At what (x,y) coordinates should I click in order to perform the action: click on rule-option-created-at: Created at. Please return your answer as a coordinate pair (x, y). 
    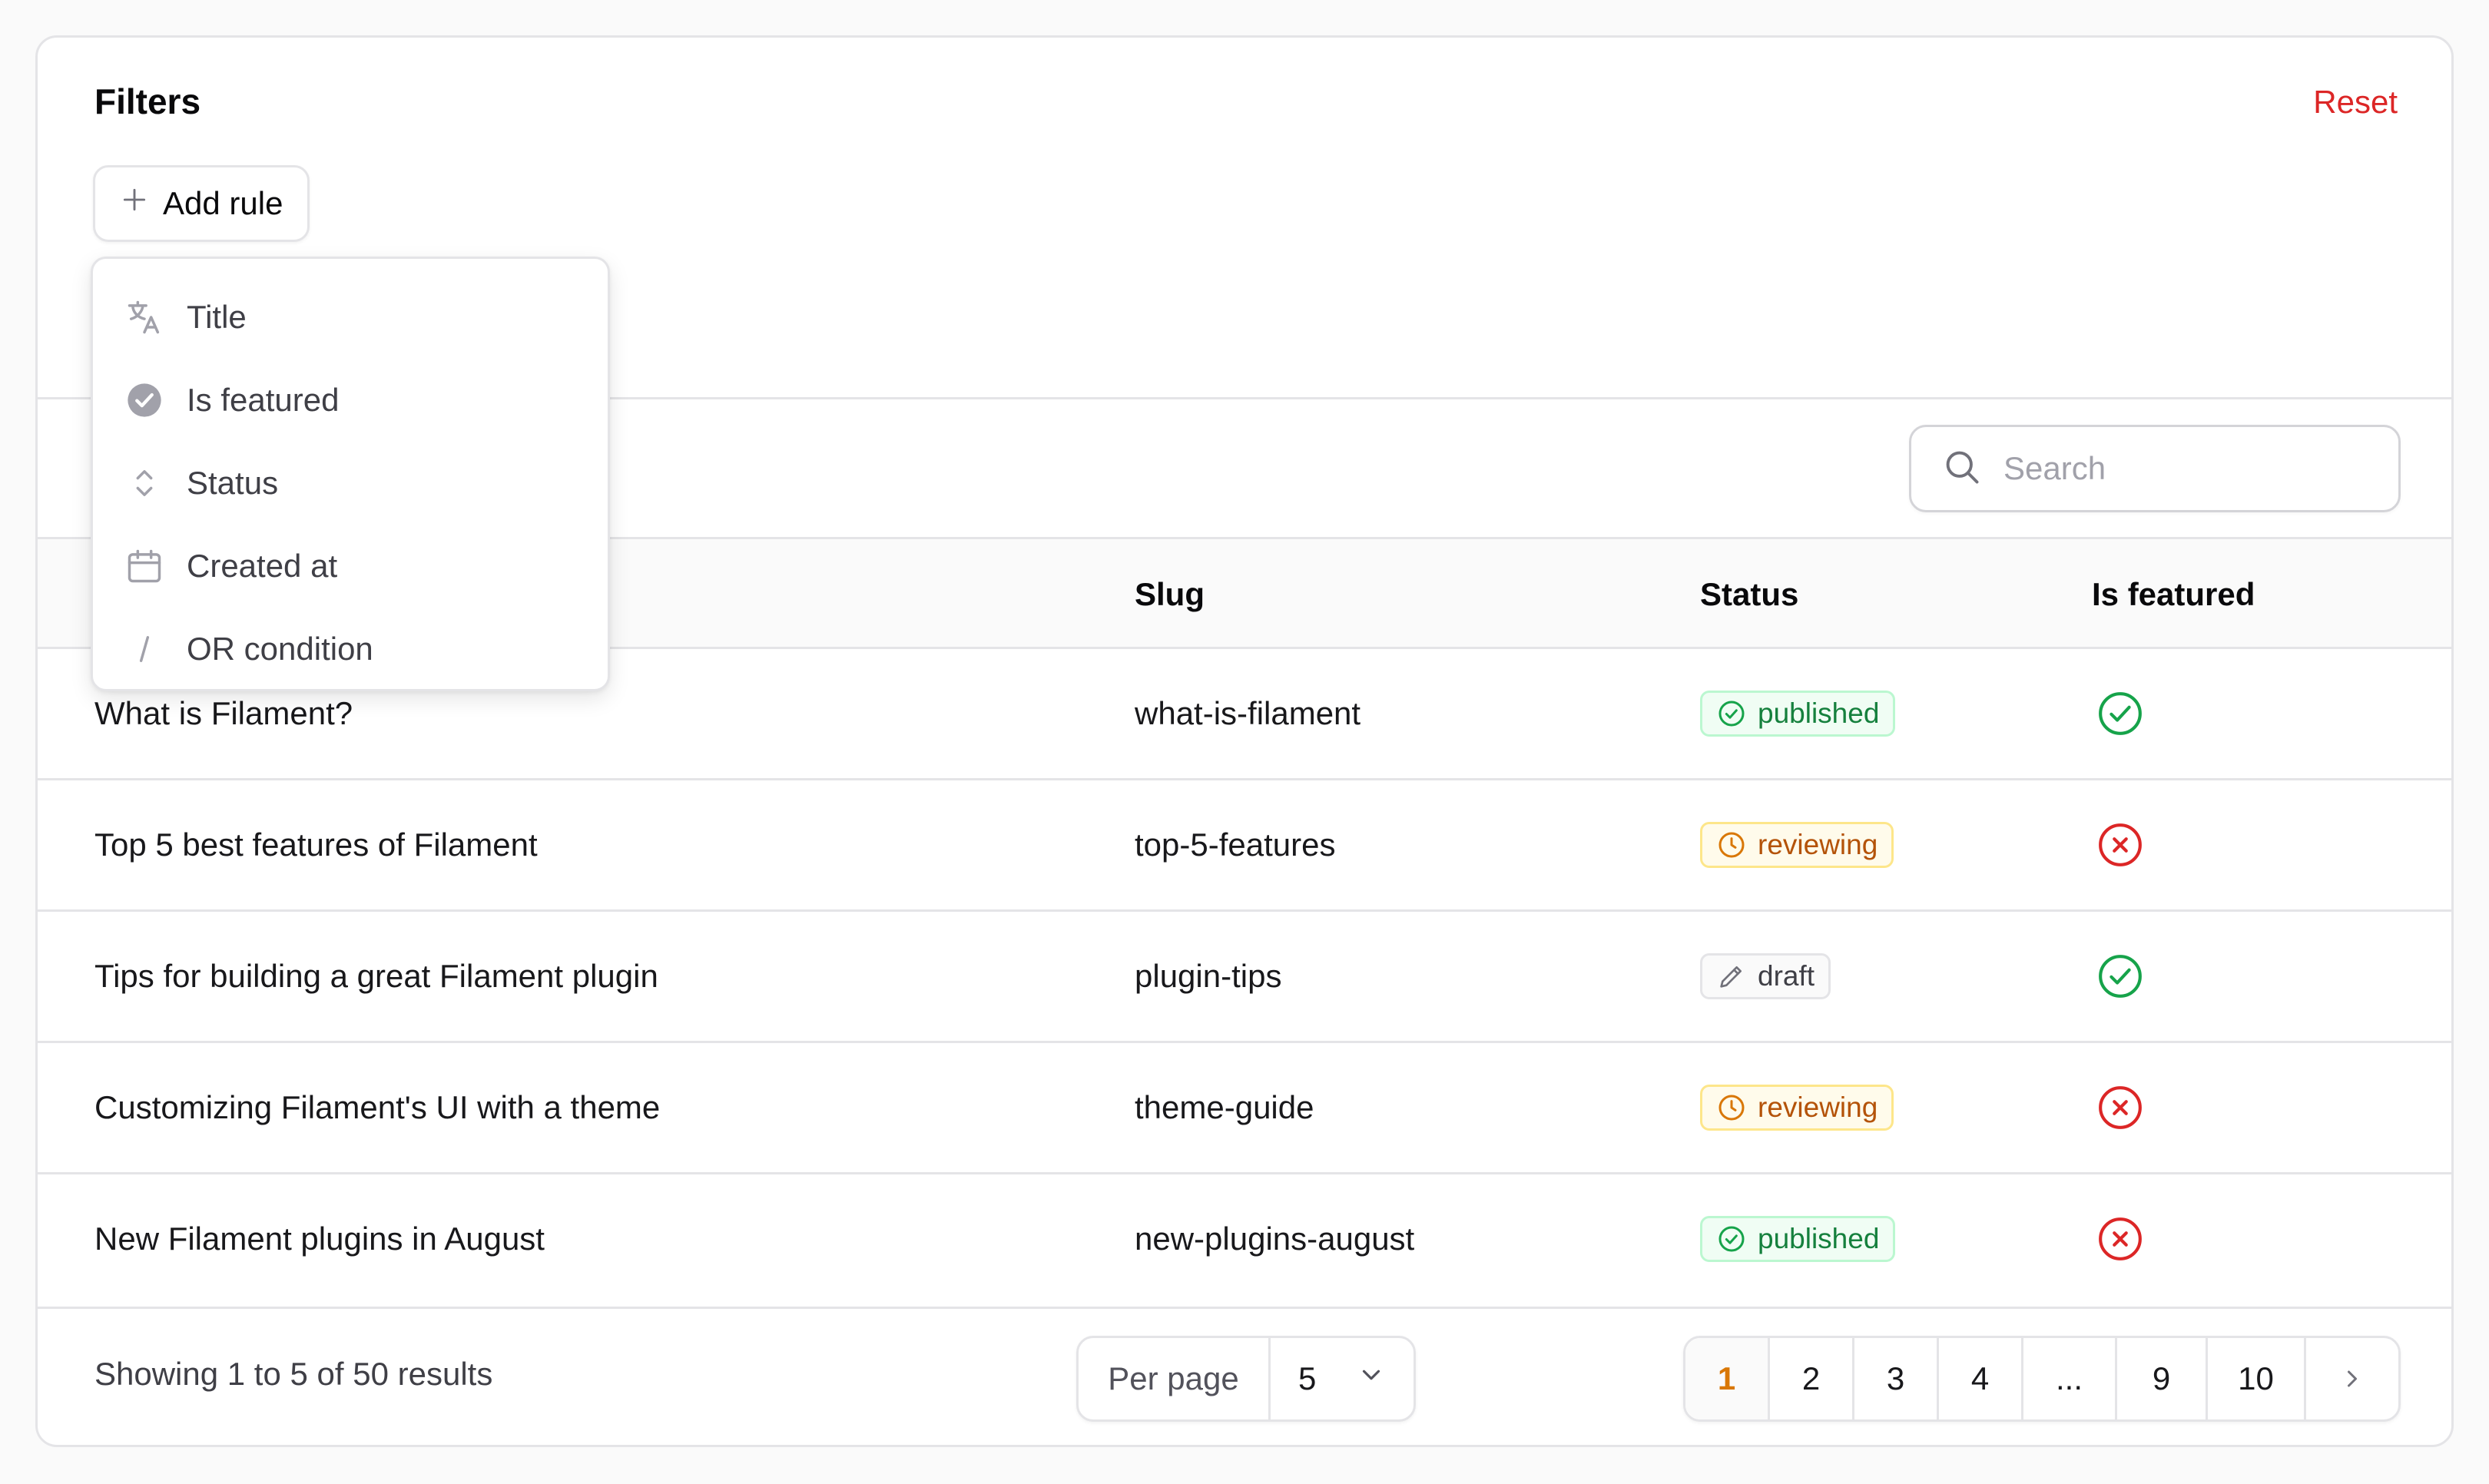
    Looking at the image, I should click on (350, 566).